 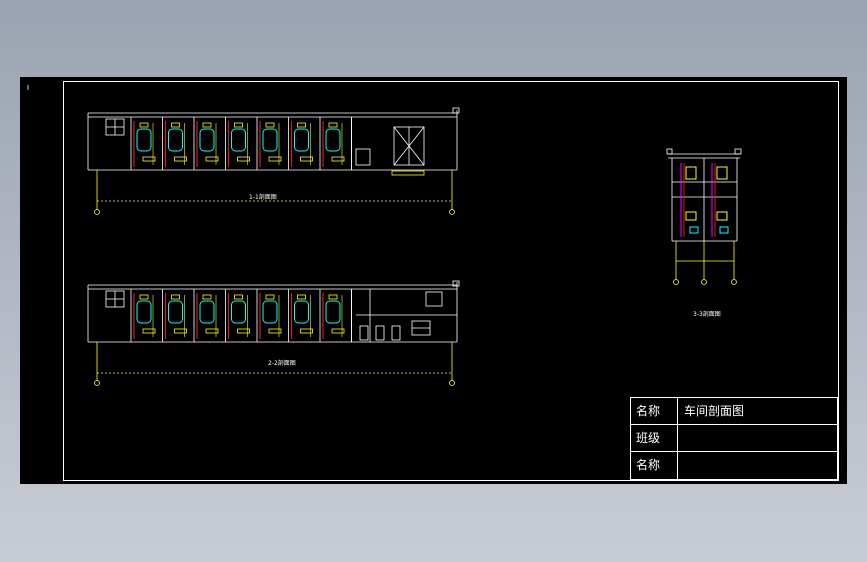 I want to click on section-1-1-label: 1-1剖面图, so click(x=263, y=197).